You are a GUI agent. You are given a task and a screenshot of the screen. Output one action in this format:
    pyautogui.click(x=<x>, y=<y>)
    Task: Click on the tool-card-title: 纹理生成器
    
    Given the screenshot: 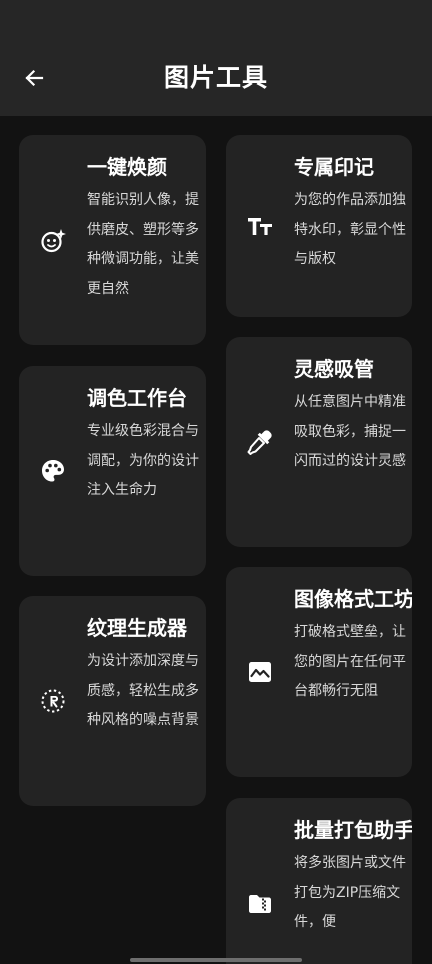 What is the action you would take?
    pyautogui.click(x=137, y=628)
    